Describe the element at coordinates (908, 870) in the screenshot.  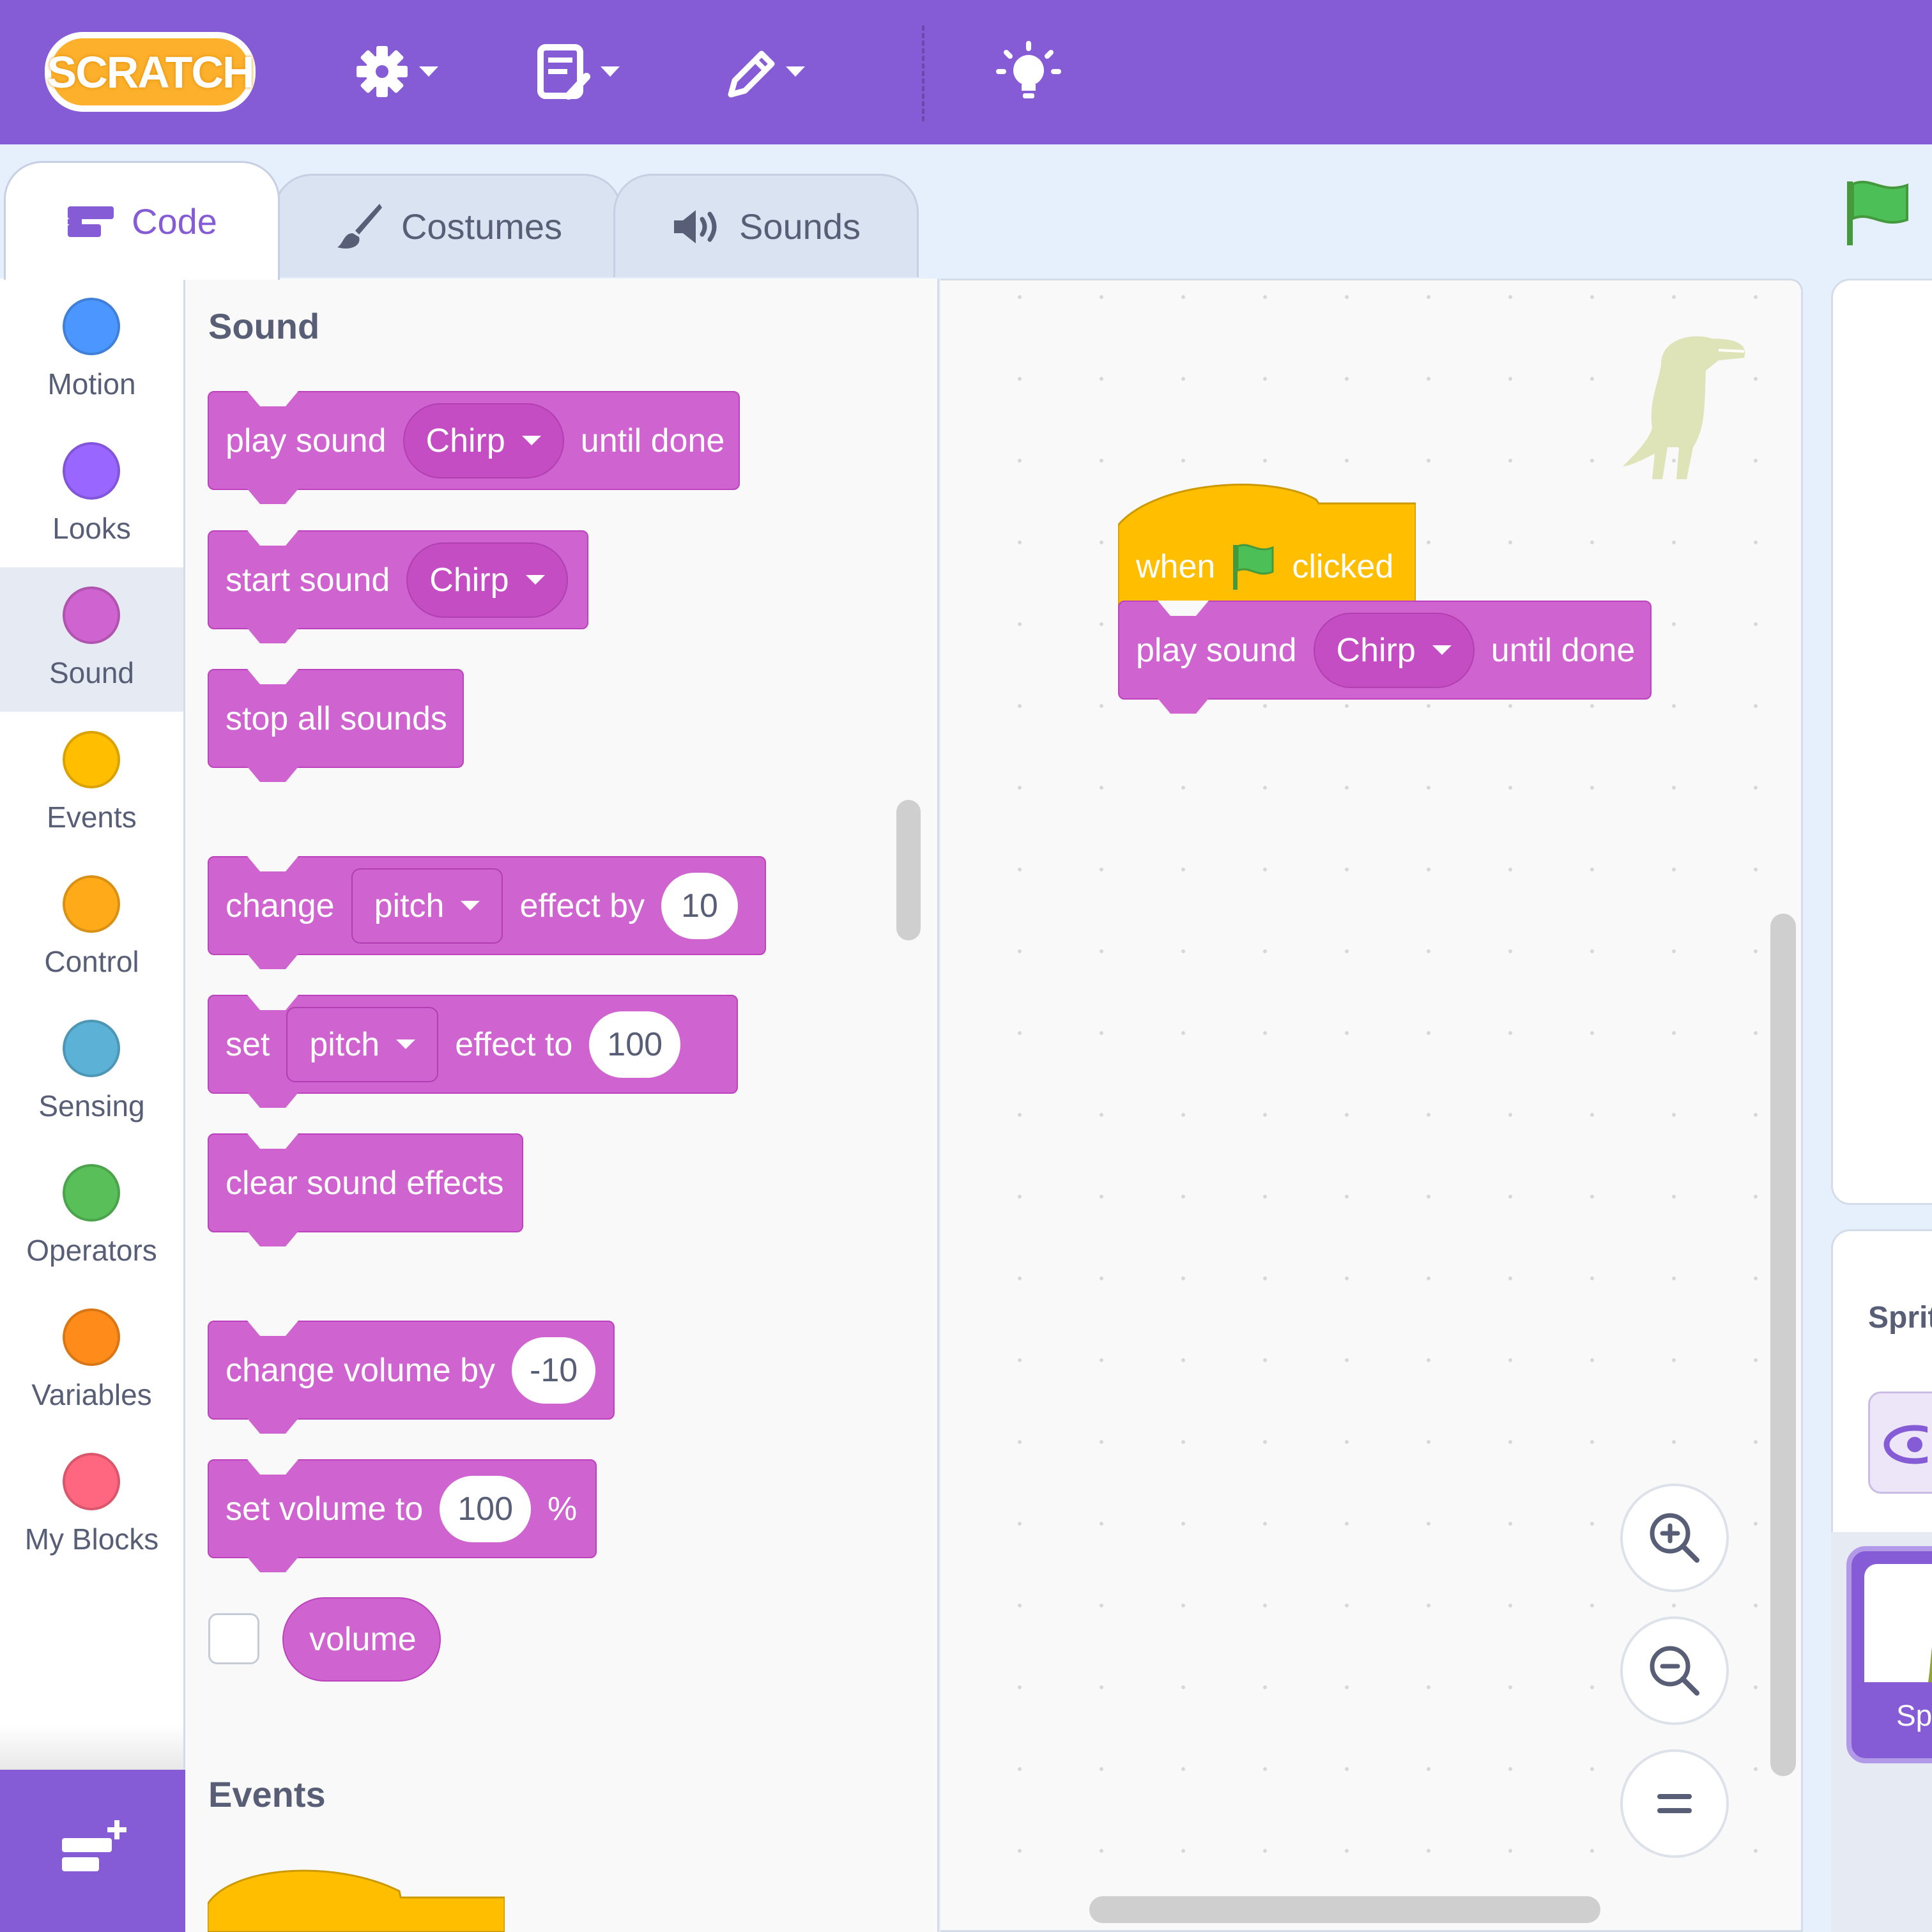
I see `palette-scrollbar` at that location.